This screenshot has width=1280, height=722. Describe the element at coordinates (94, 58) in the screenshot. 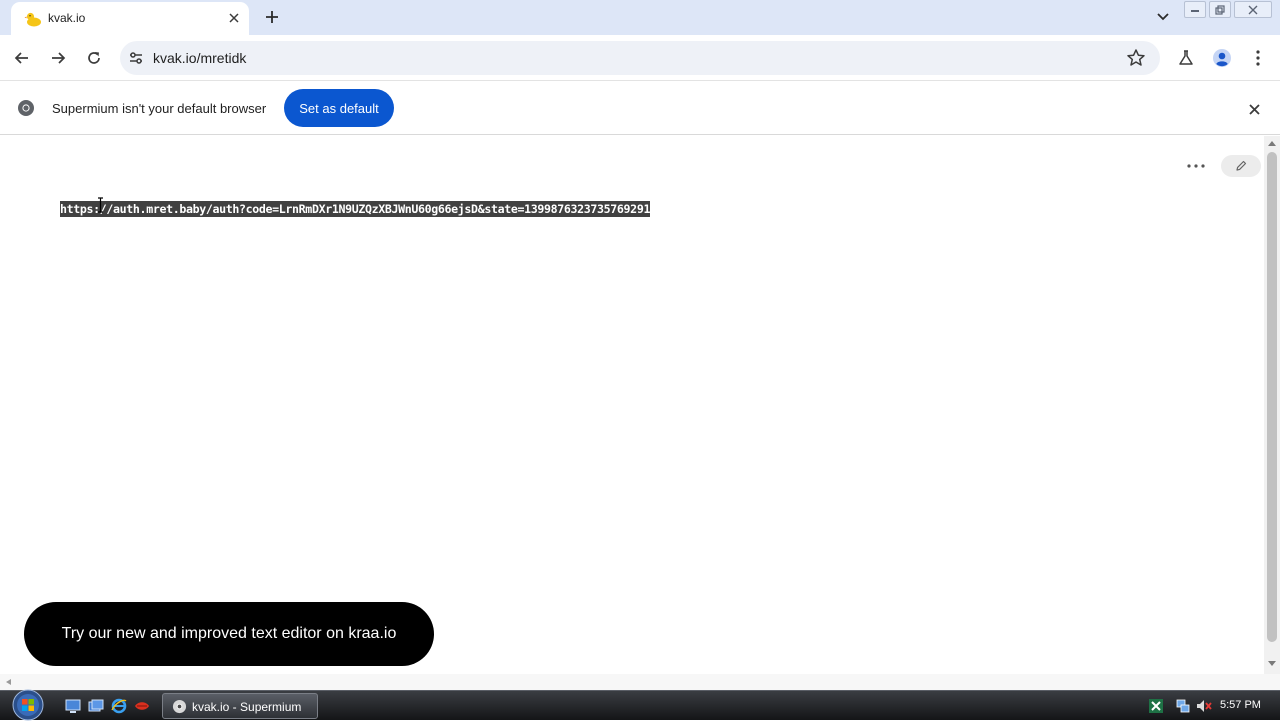

I see `reload-icon` at that location.